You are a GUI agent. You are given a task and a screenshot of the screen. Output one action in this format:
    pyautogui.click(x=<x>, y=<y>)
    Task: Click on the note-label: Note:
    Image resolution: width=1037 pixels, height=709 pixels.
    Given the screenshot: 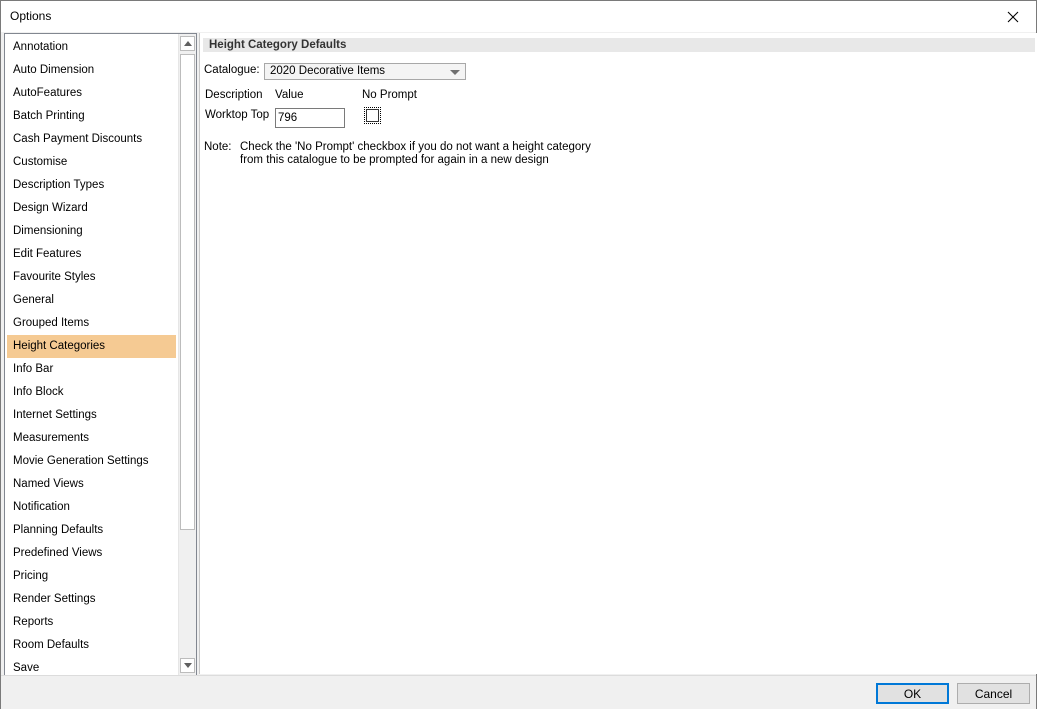 What is the action you would take?
    pyautogui.click(x=218, y=147)
    